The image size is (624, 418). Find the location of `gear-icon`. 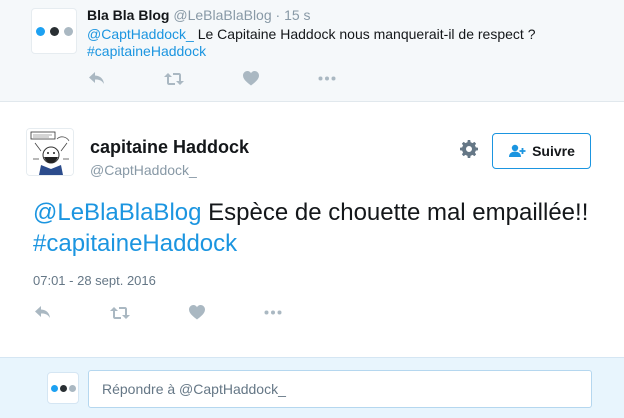

gear-icon is located at coordinates (469, 149).